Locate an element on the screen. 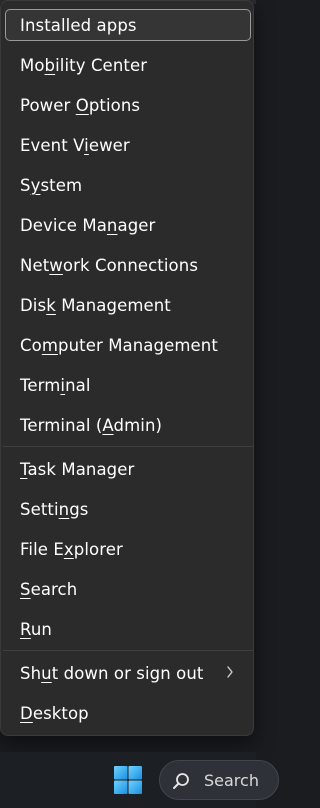 The image size is (320, 808). windows-logo-icon is located at coordinates (128, 780).